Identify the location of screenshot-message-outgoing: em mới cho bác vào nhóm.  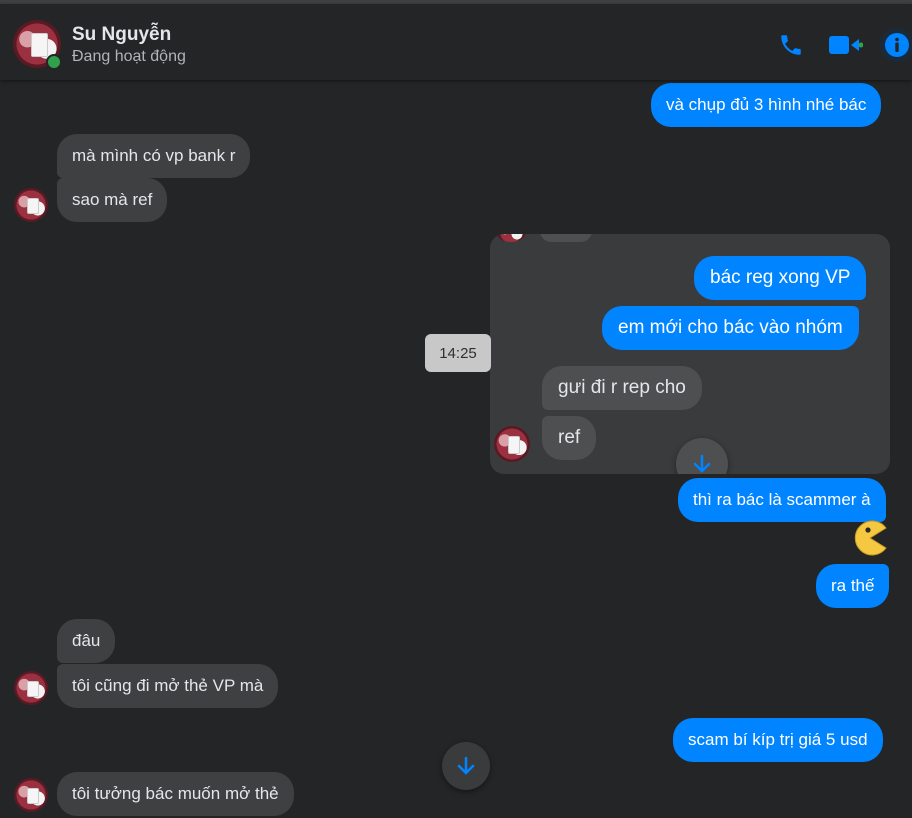
(730, 328).